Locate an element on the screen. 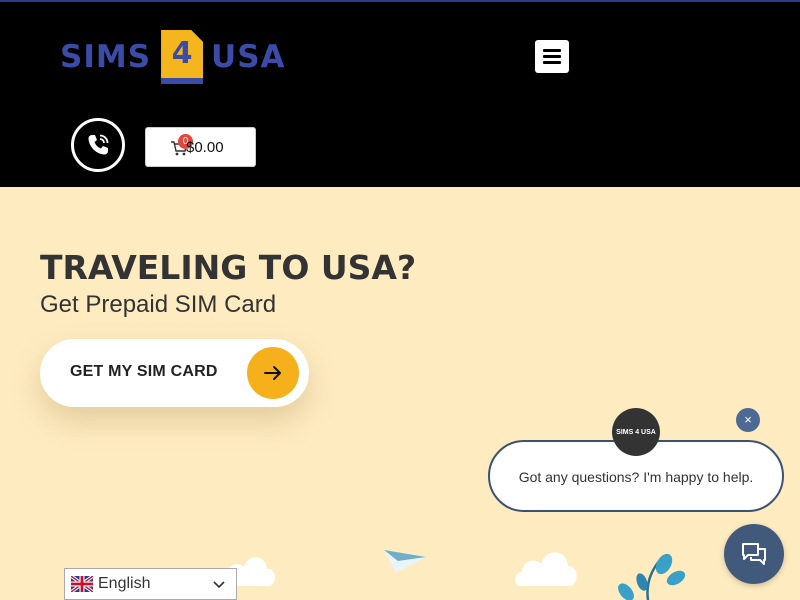  logo-number: 4 is located at coordinates (182, 53).